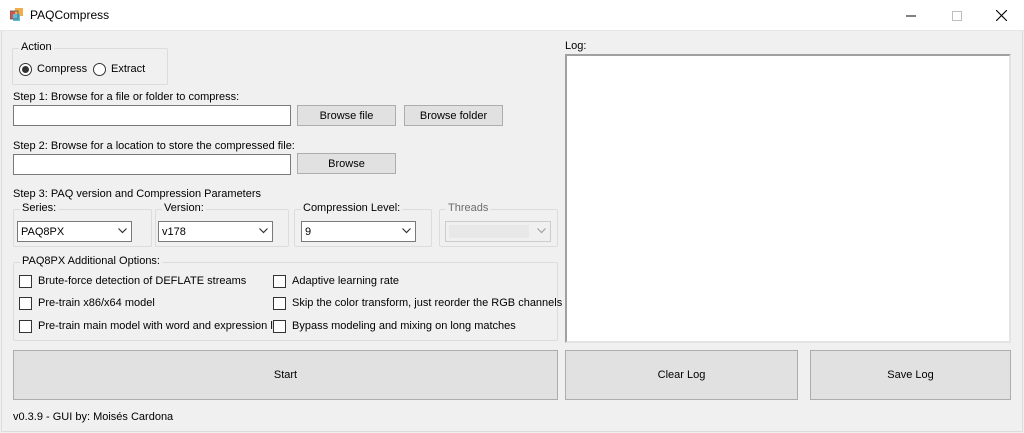 Image resolution: width=1024 pixels, height=433 pixels. I want to click on extract-radio-label: Extract, so click(128, 69).